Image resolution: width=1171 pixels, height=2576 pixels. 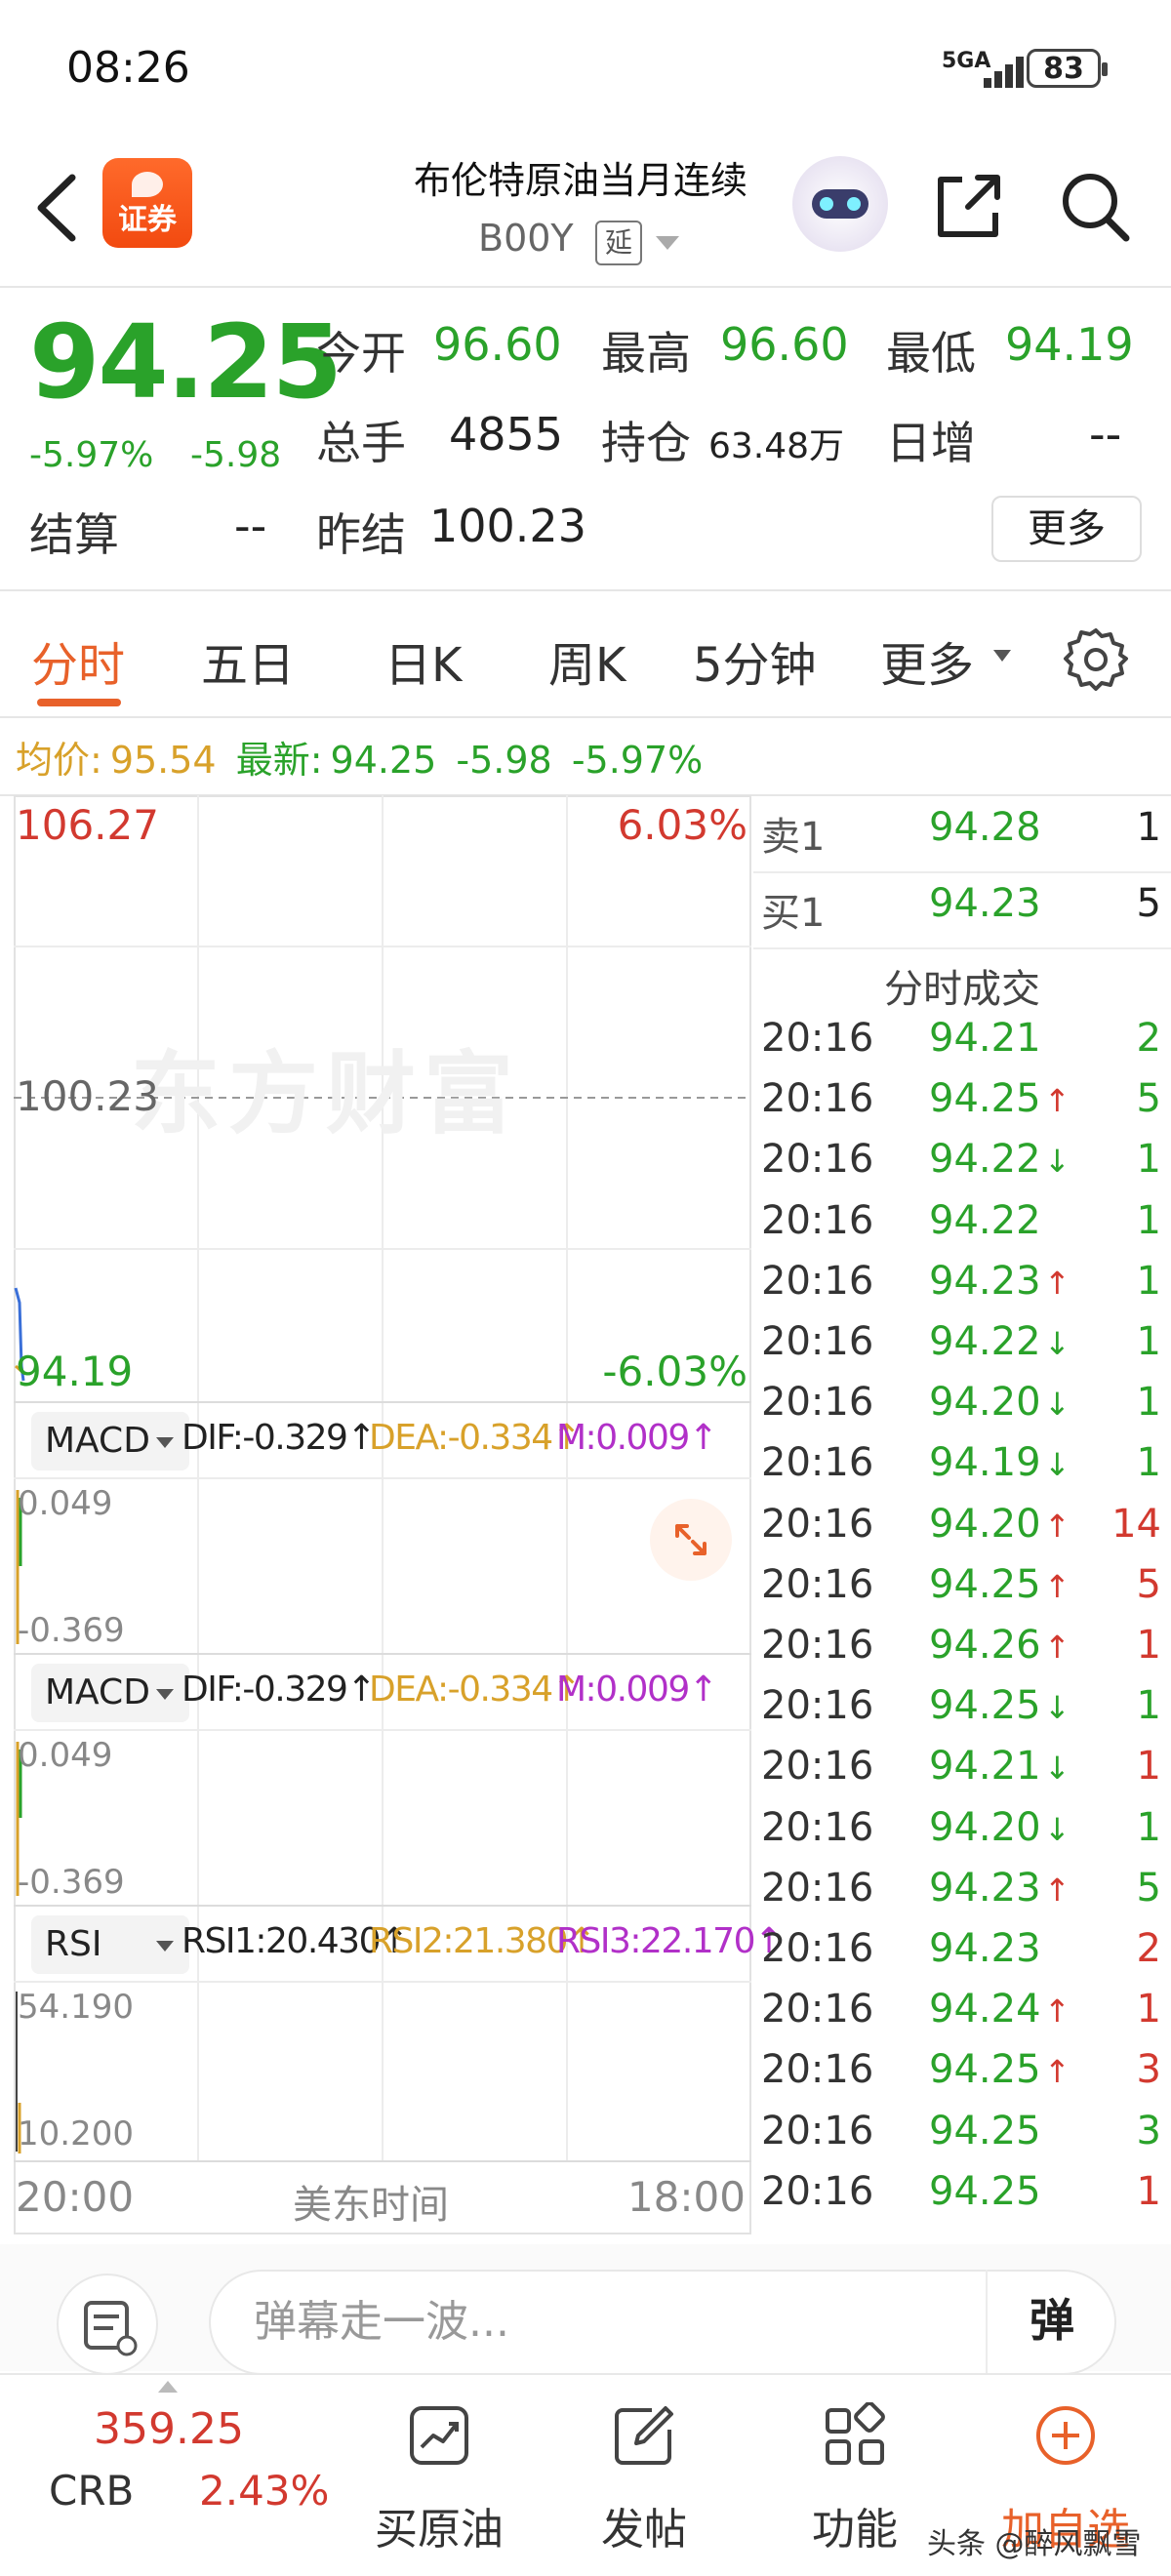 I want to click on trade-volume: 14, so click(x=1136, y=1524).